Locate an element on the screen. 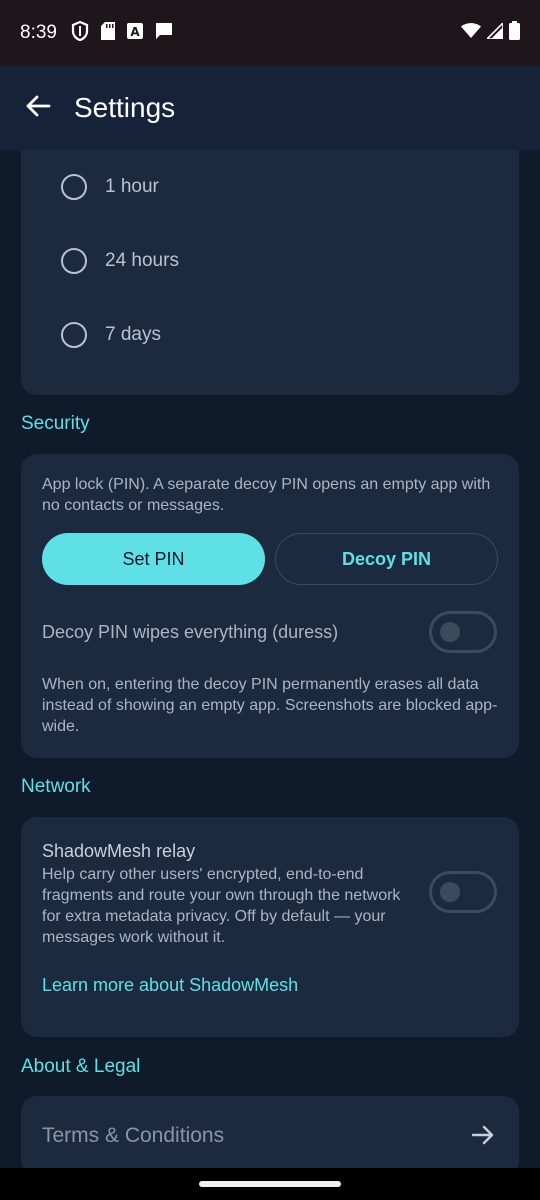 This screenshot has width=540, height=1200. duress-label: Decoy PIN wipes everything (duress) is located at coordinates (190, 632).